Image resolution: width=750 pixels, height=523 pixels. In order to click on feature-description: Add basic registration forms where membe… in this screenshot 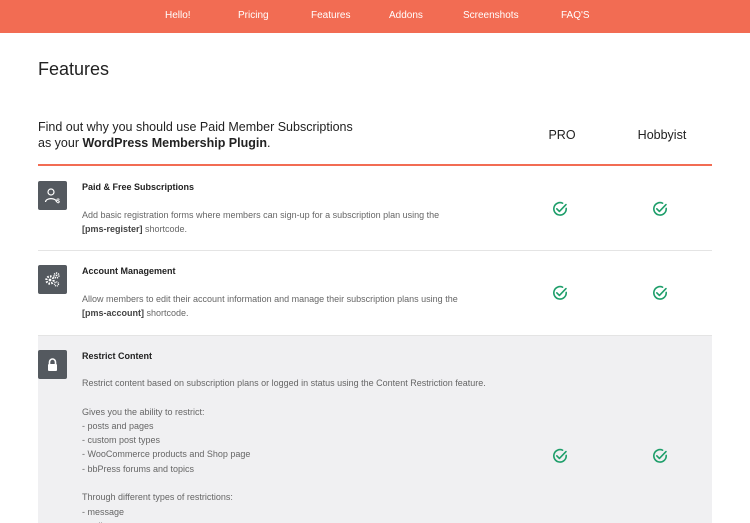, I will do `click(312, 222)`.